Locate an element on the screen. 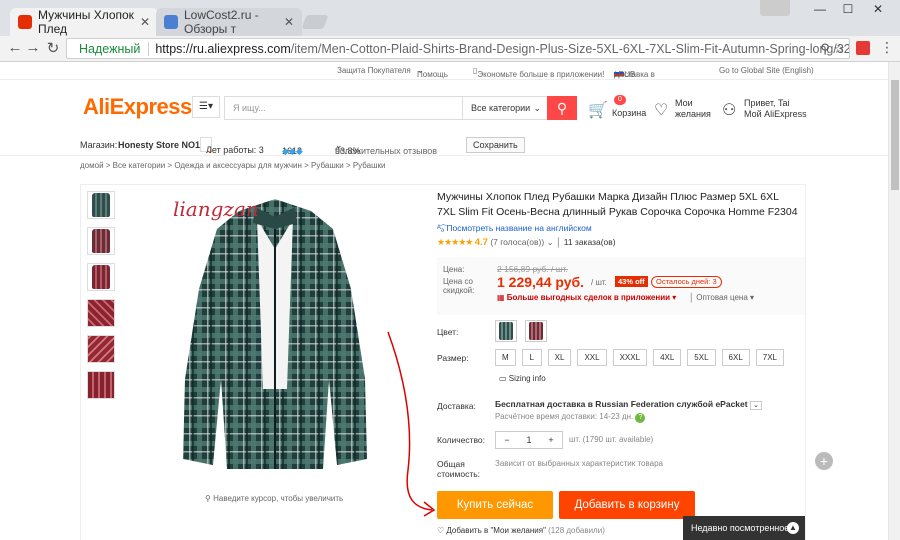 The height and width of the screenshot is (540, 900). size-option: 7XL is located at coordinates (769, 357).